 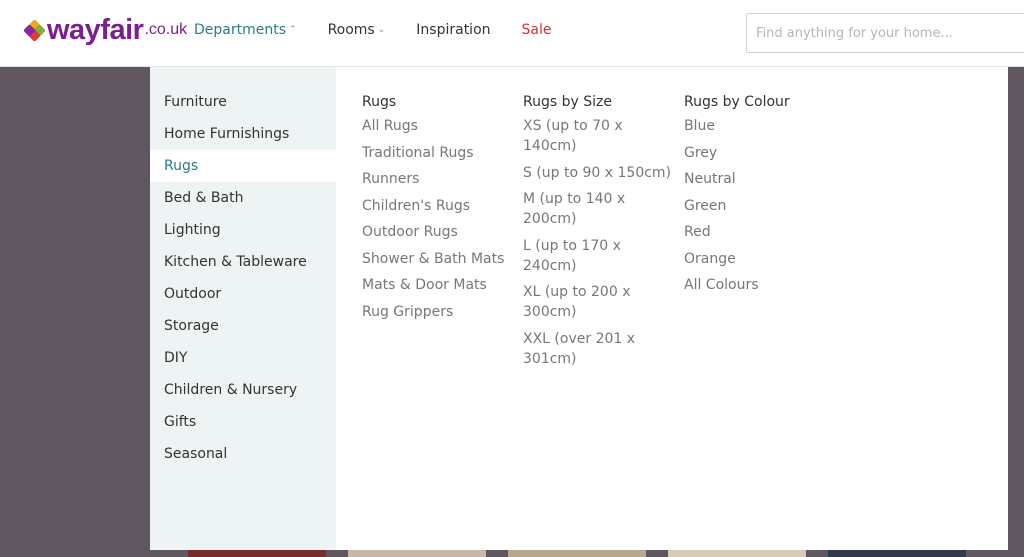 I want to click on category-link: Blue, so click(x=760, y=126).